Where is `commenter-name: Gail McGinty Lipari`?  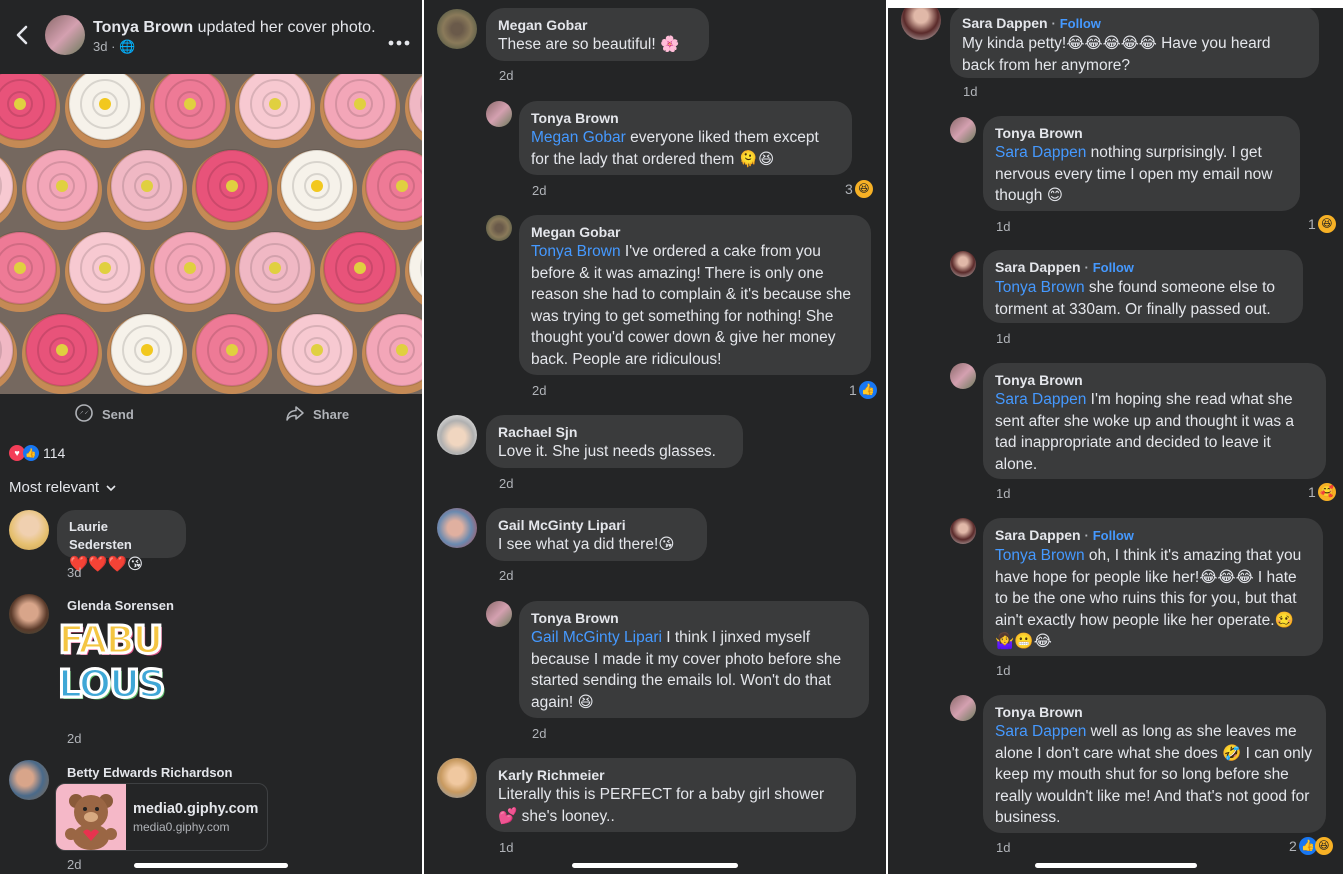
commenter-name: Gail McGinty Lipari is located at coordinates (596, 525).